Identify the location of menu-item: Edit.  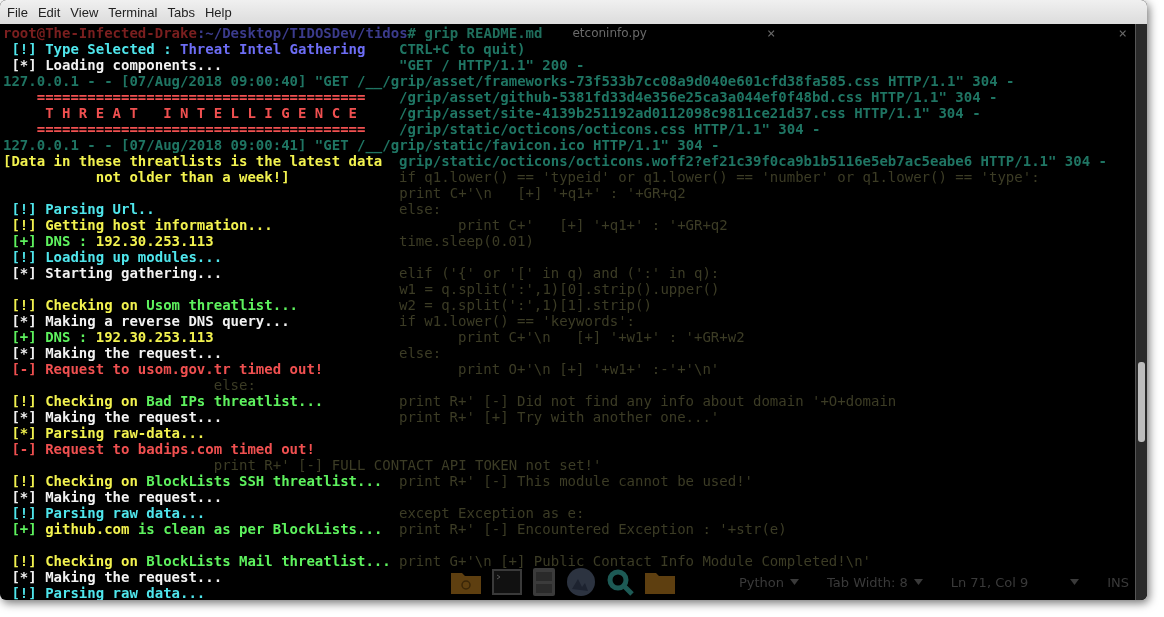
(49, 12).